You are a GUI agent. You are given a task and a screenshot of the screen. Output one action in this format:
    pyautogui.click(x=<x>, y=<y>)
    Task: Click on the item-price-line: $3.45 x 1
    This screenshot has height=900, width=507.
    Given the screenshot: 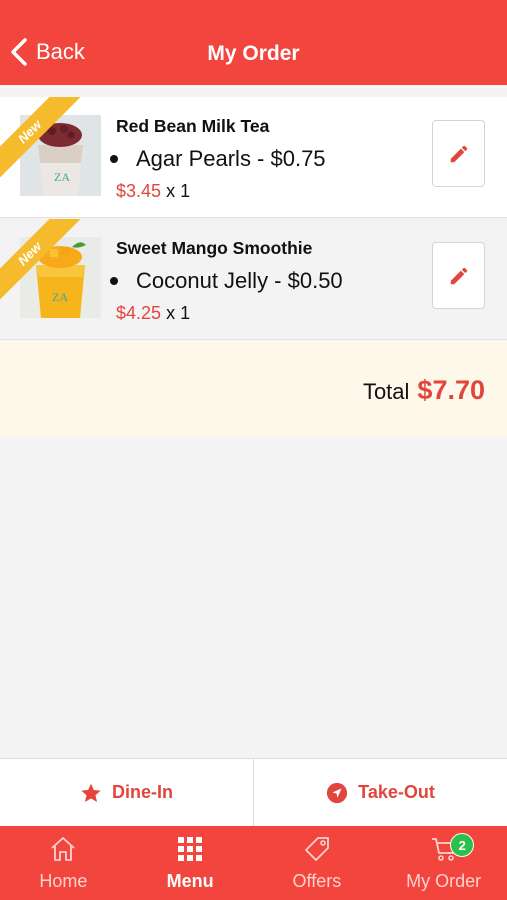 What is the action you would take?
    pyautogui.click(x=153, y=191)
    